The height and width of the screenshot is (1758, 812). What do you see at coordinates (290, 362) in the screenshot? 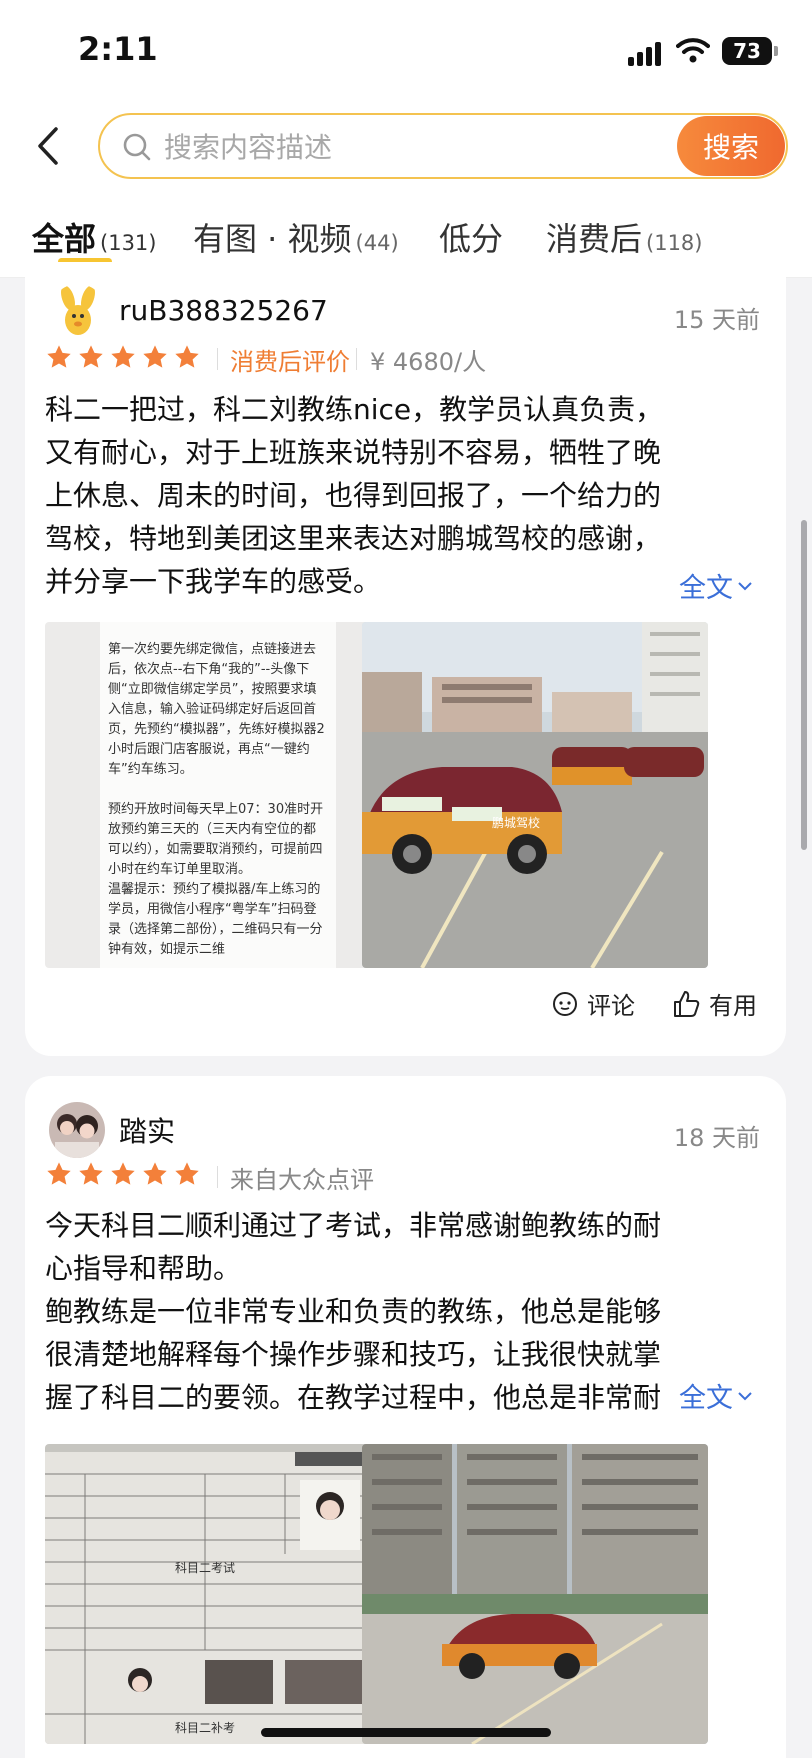
I see `after-purchase-tag: 消费后评价` at bounding box center [290, 362].